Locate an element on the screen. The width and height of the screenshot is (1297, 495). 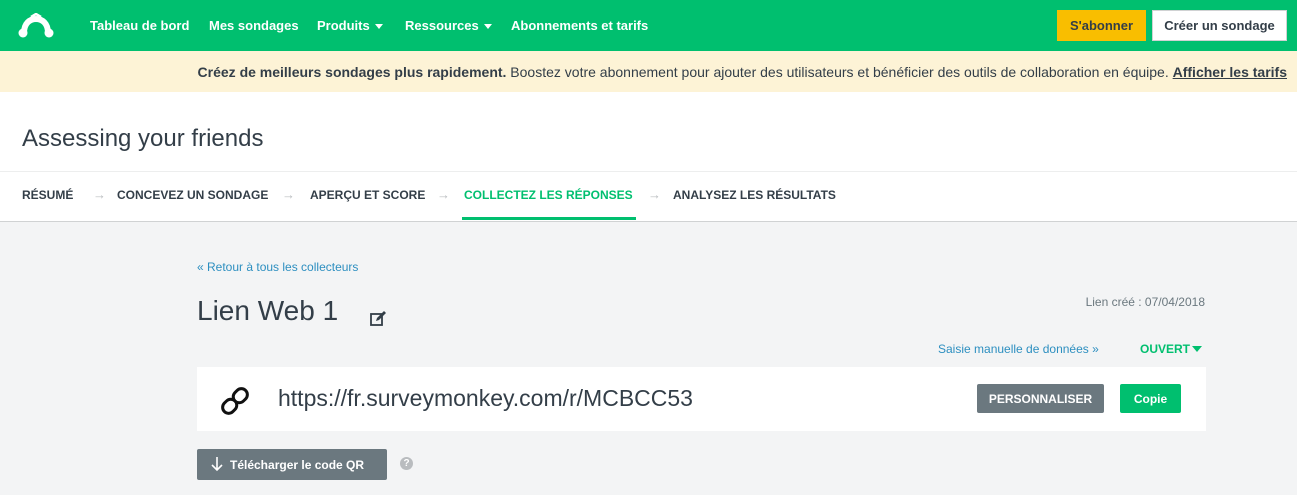
caret-down-icon is located at coordinates (1197, 349).